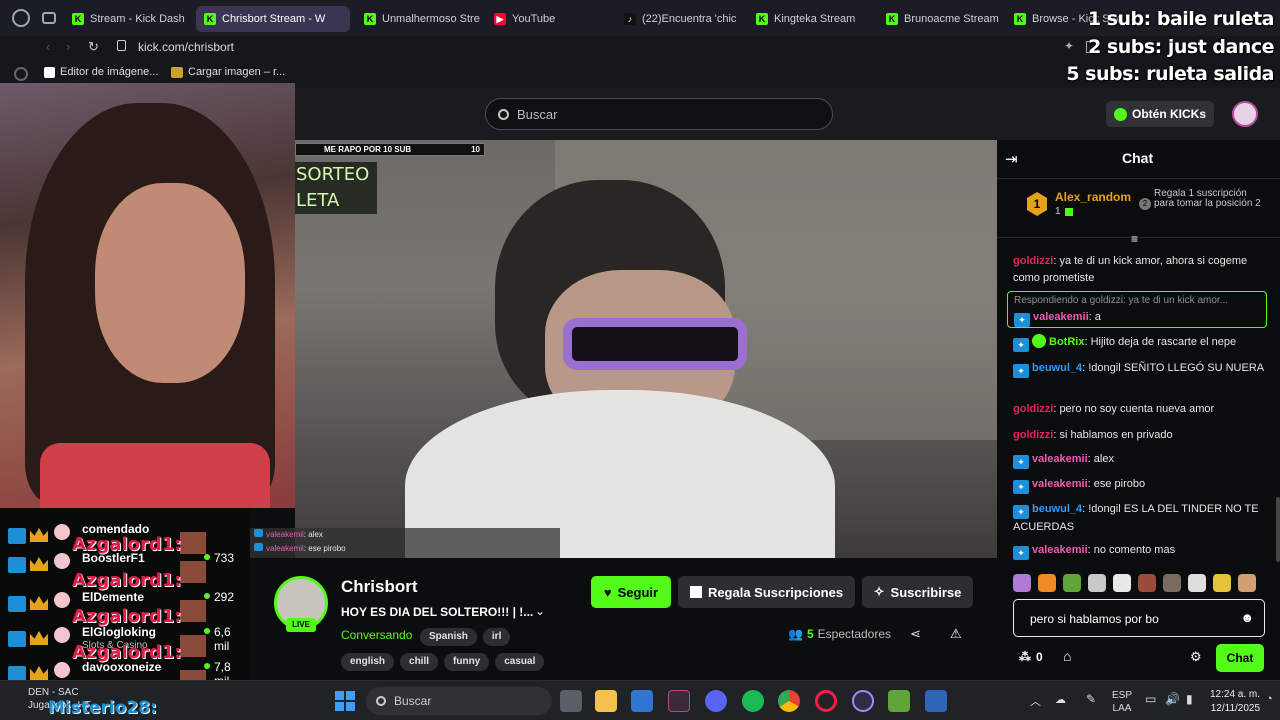 Image resolution: width=1280 pixels, height=720 pixels. What do you see at coordinates (678, 19) in the screenshot?
I see `browser-tab: ♪ (22)Encuentra 'chic` at bounding box center [678, 19].